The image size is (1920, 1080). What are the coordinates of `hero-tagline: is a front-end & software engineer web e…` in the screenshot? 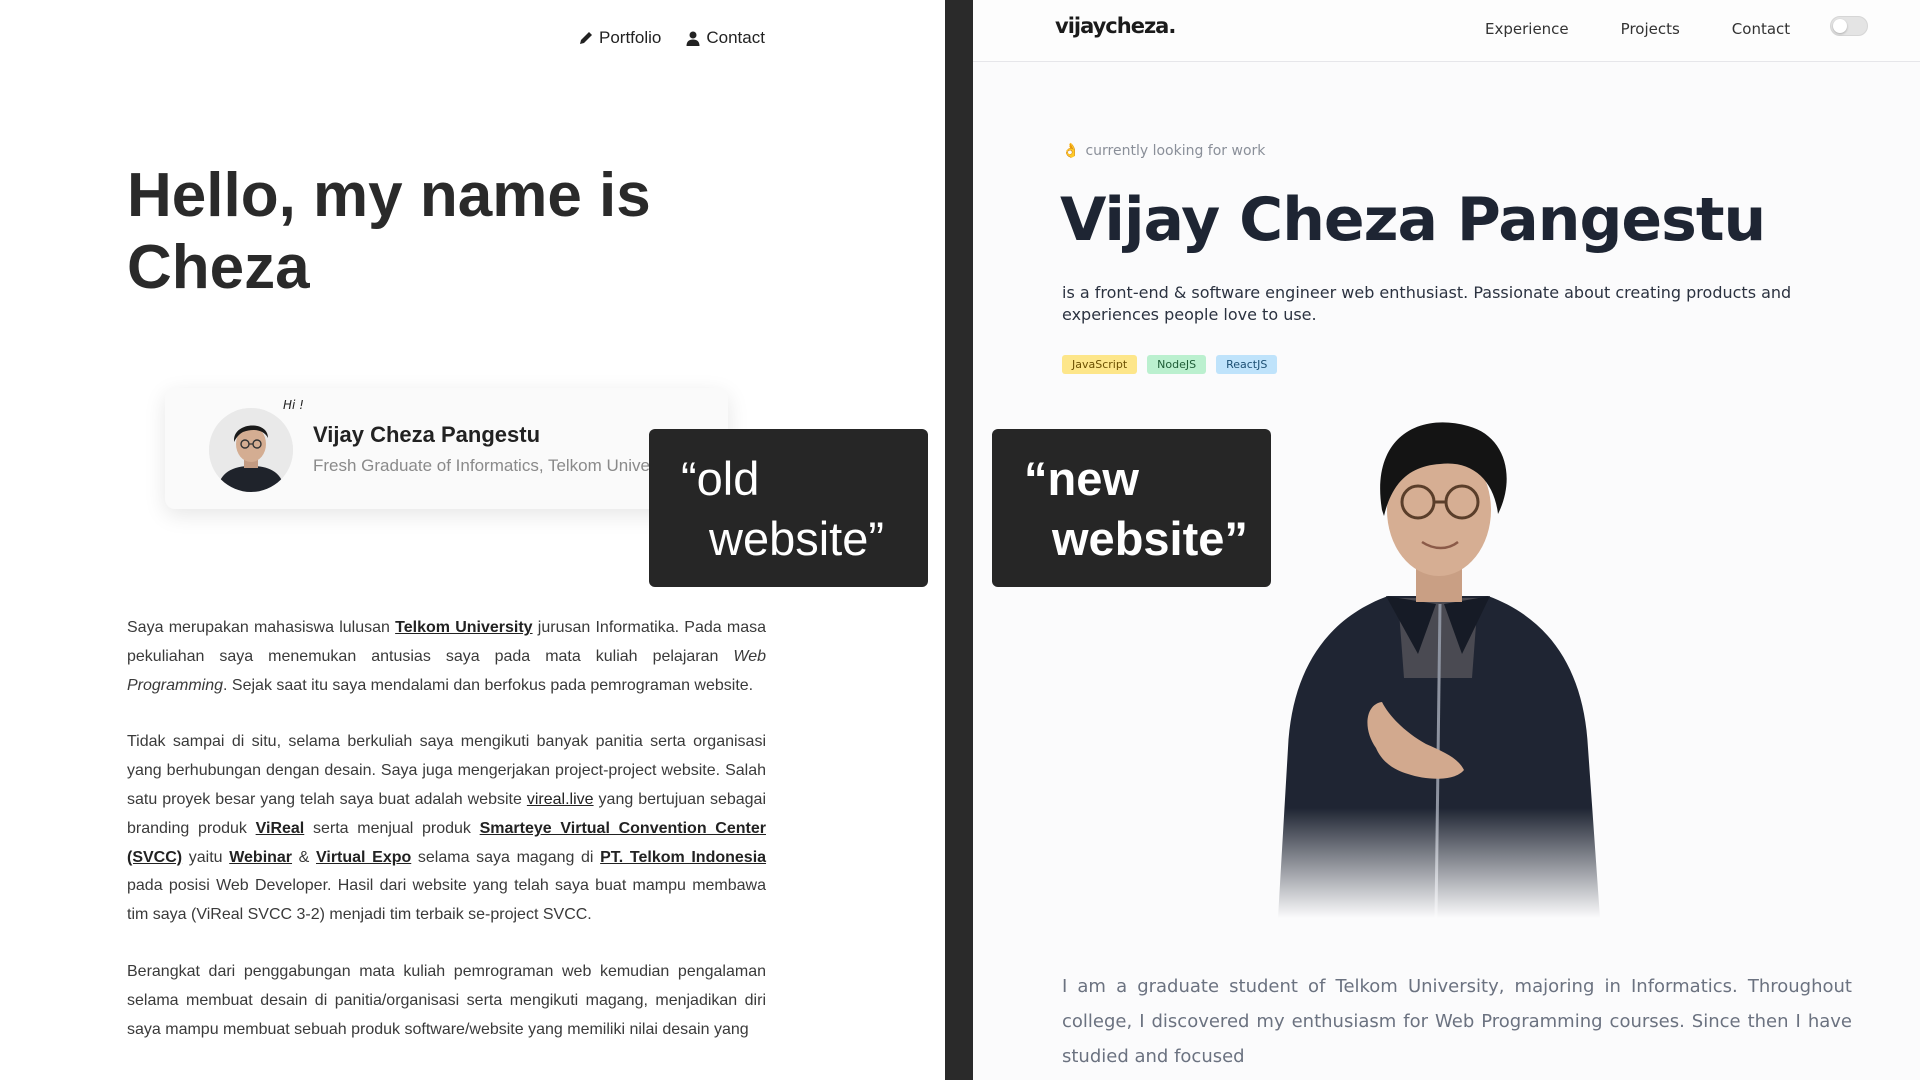 It's located at (1427, 303).